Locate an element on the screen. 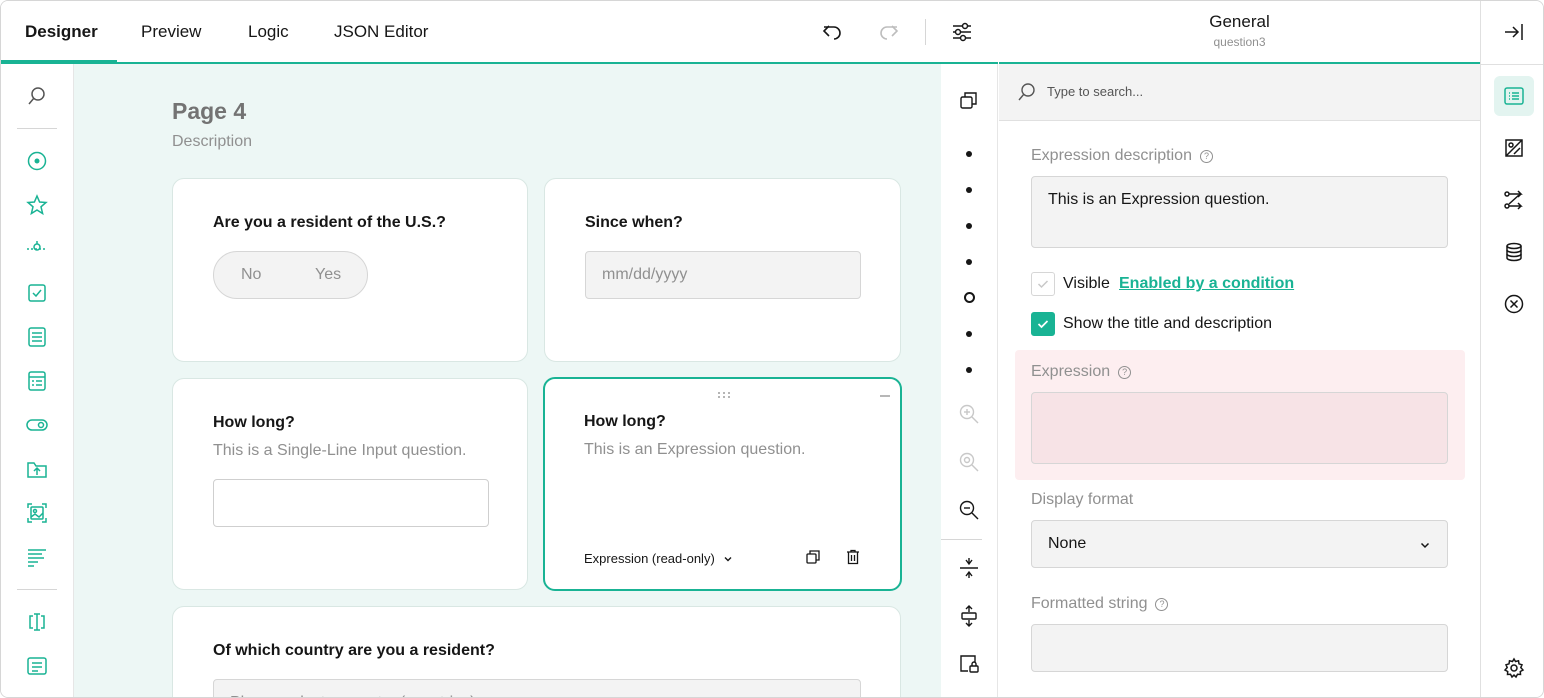 Image resolution: width=1544 pixels, height=698 pixels. visible-checkbox is located at coordinates (1043, 284).